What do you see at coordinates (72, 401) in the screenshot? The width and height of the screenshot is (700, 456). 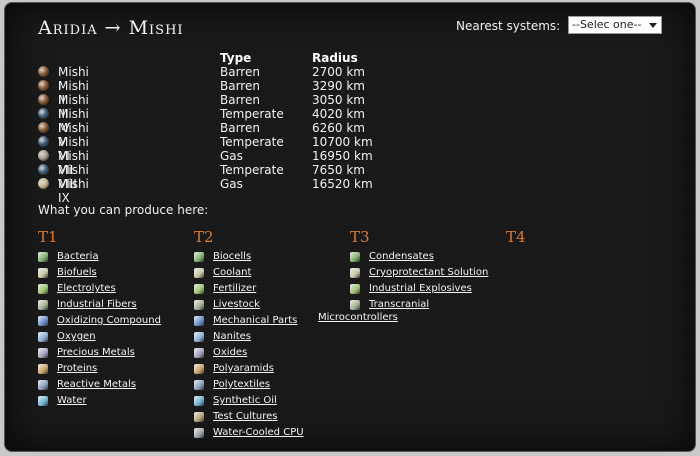 I see `product-link: Water` at bounding box center [72, 401].